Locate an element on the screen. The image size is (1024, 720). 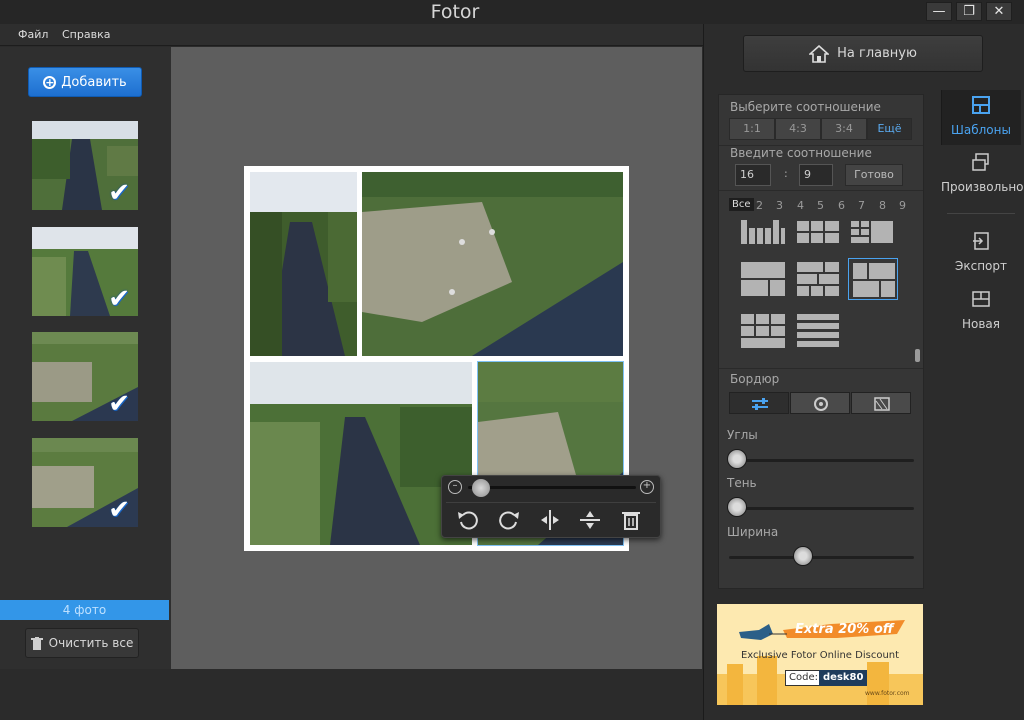
corners-slider-knob is located at coordinates (737, 459).